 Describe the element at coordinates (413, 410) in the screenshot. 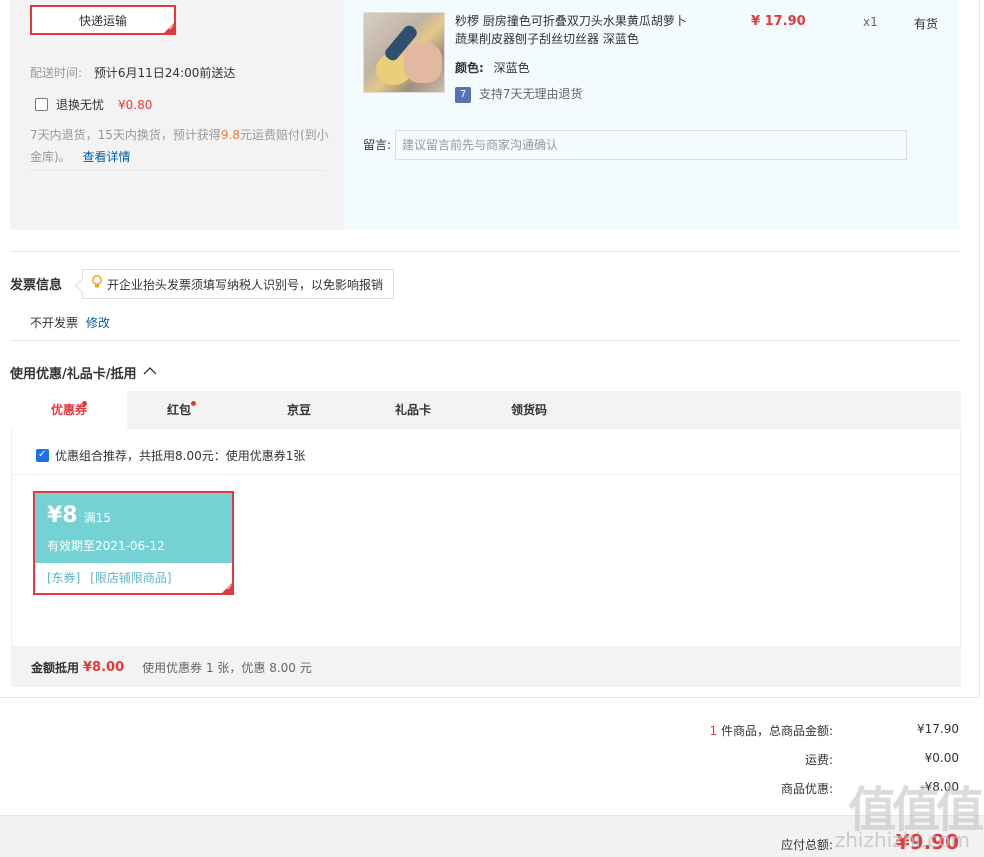

I see `tab-gift-card: 礼品卡` at that location.